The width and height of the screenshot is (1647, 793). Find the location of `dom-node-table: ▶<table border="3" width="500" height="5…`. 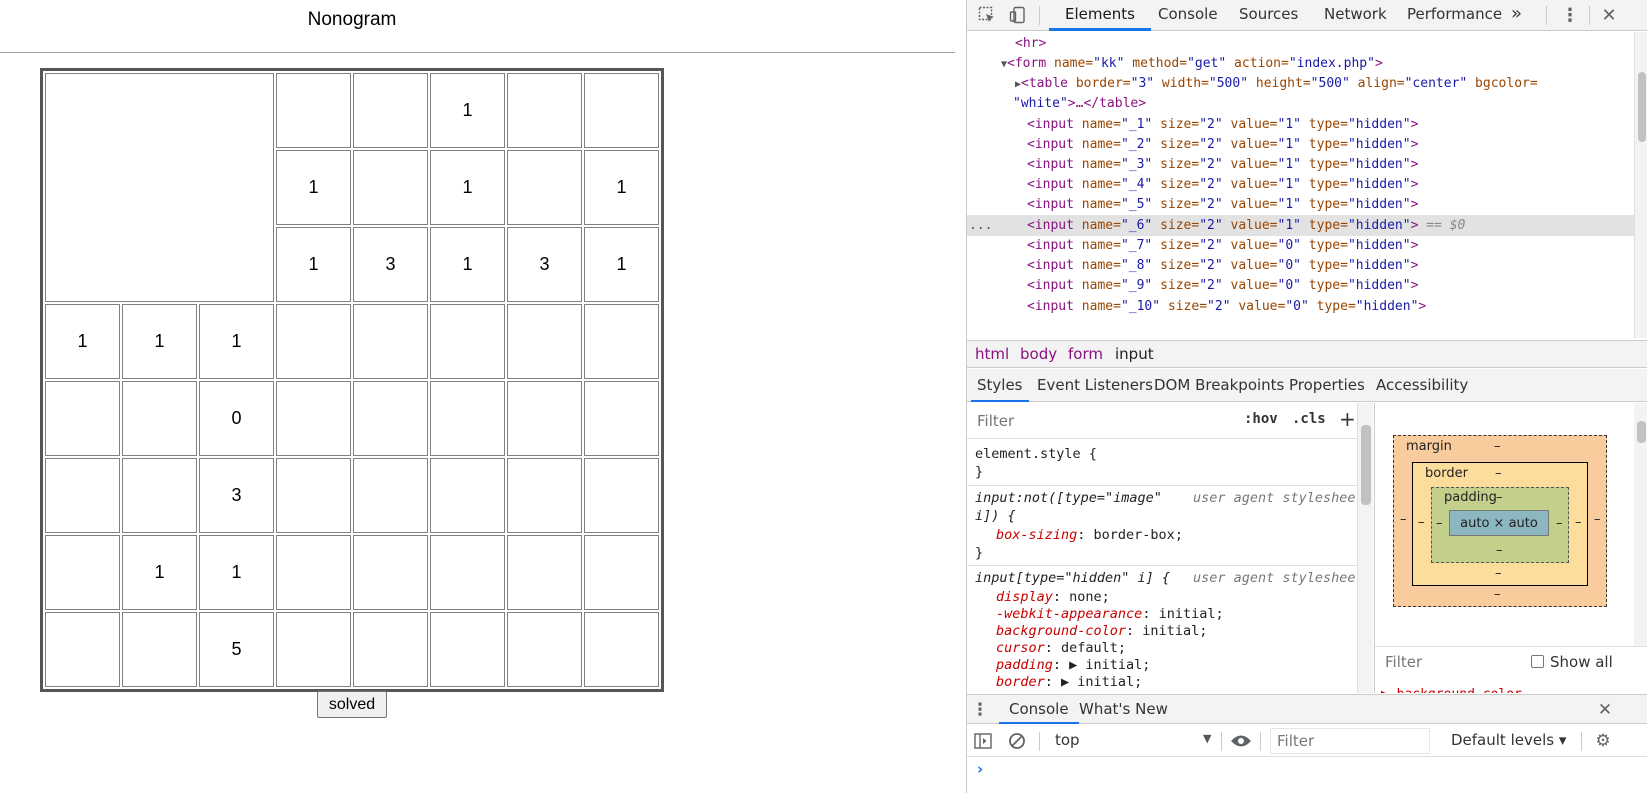

dom-node-table: ▶<table border="3" width="500" height="5… is located at coordinates (1300, 83).